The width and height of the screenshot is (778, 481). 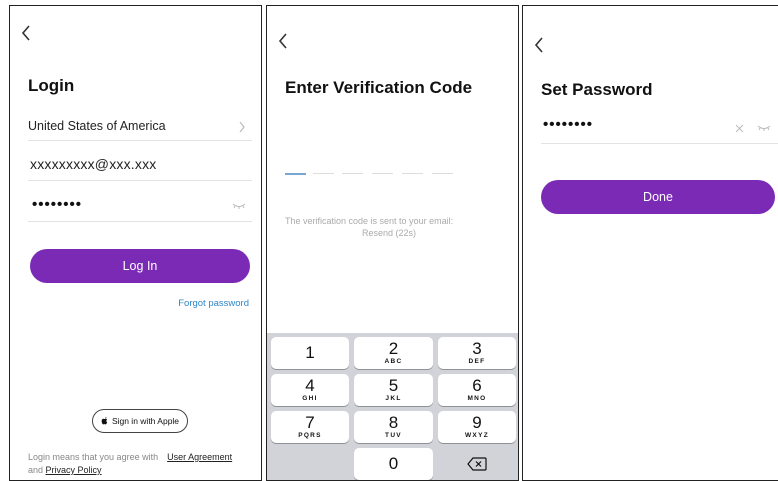 I want to click on page-title: Login, so click(x=51, y=85).